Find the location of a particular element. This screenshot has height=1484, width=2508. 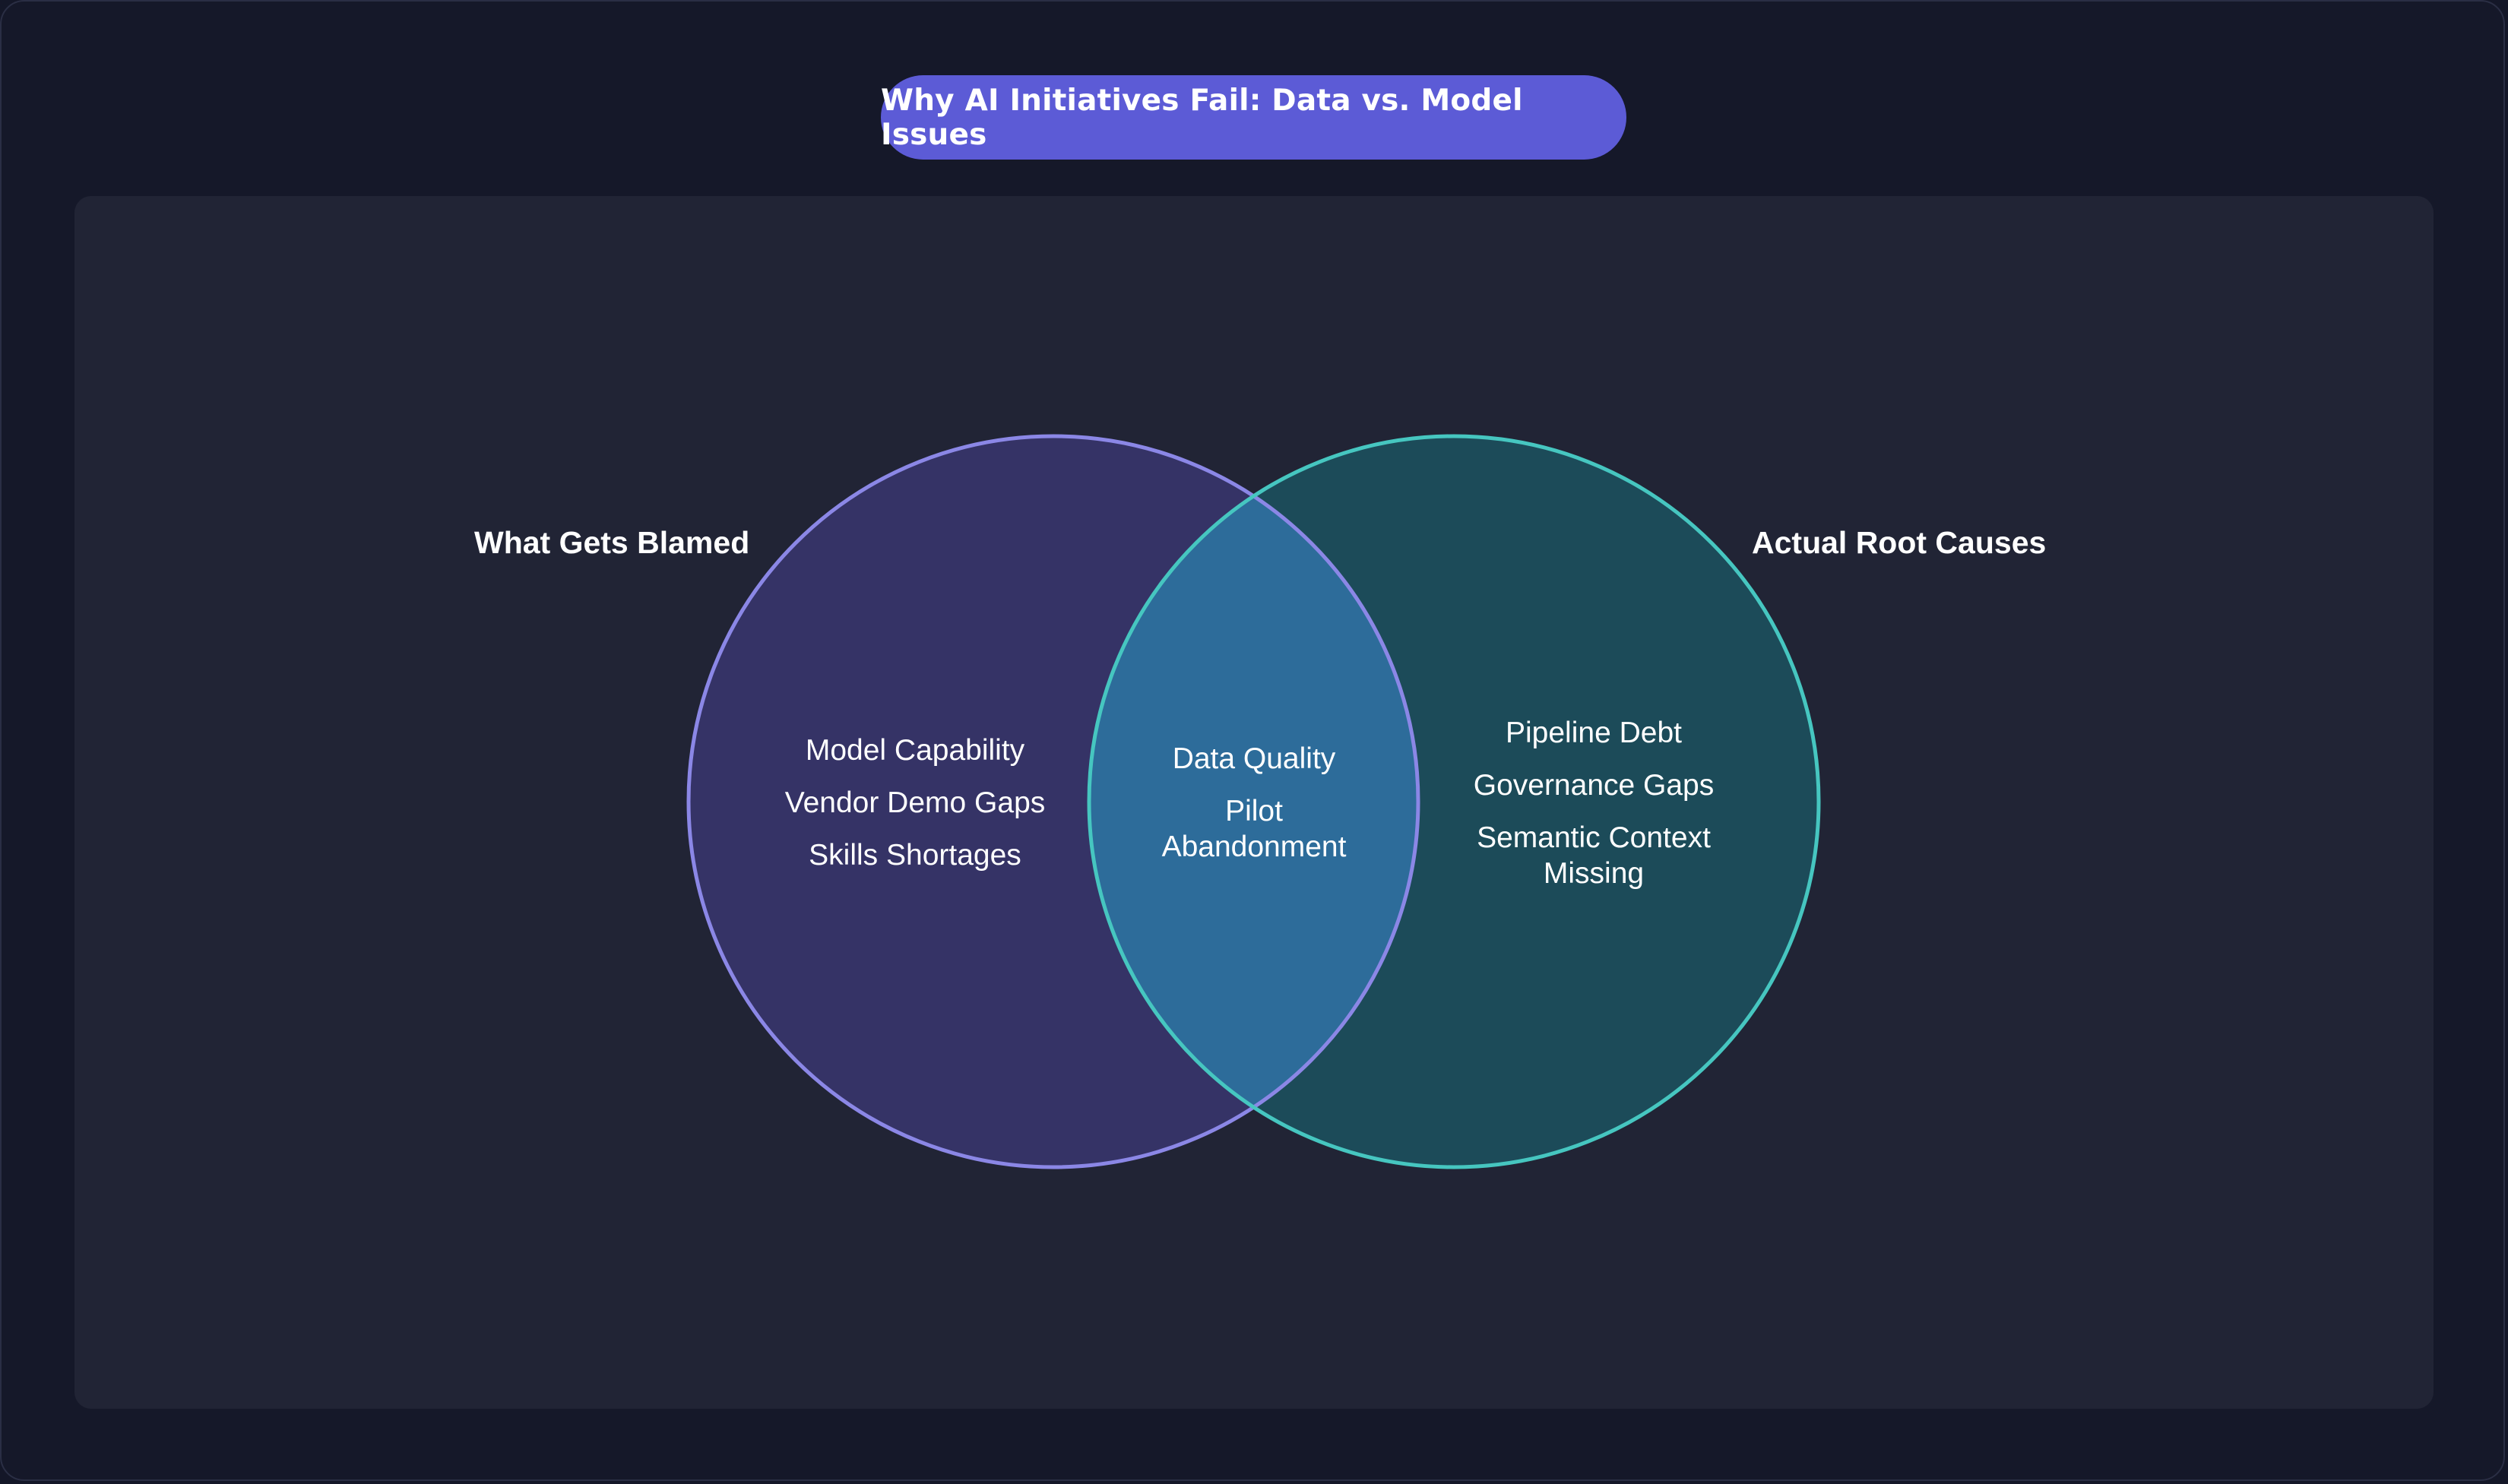

list-item: Skills Shortages is located at coordinates (915, 855).